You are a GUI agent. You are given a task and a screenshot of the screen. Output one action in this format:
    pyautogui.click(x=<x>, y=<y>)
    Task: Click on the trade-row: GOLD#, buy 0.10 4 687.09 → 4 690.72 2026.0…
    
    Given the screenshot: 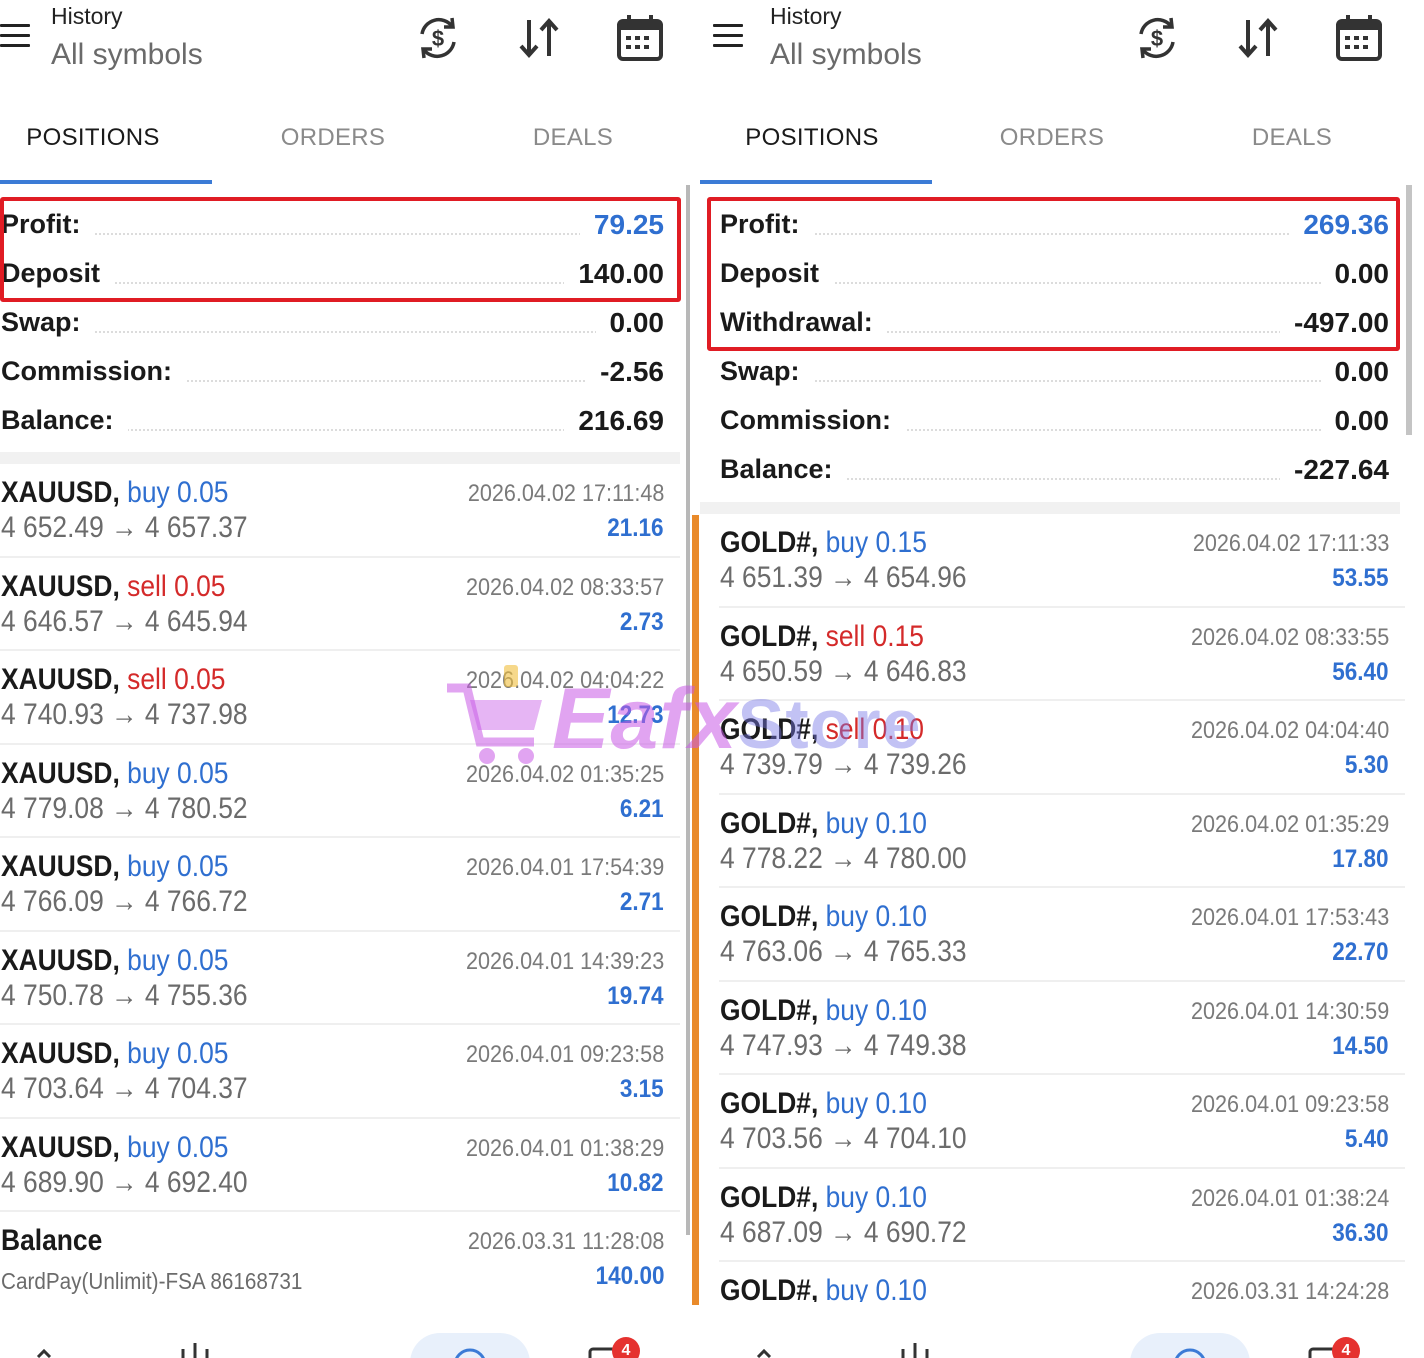 What is the action you would take?
    pyautogui.click(x=1062, y=1215)
    